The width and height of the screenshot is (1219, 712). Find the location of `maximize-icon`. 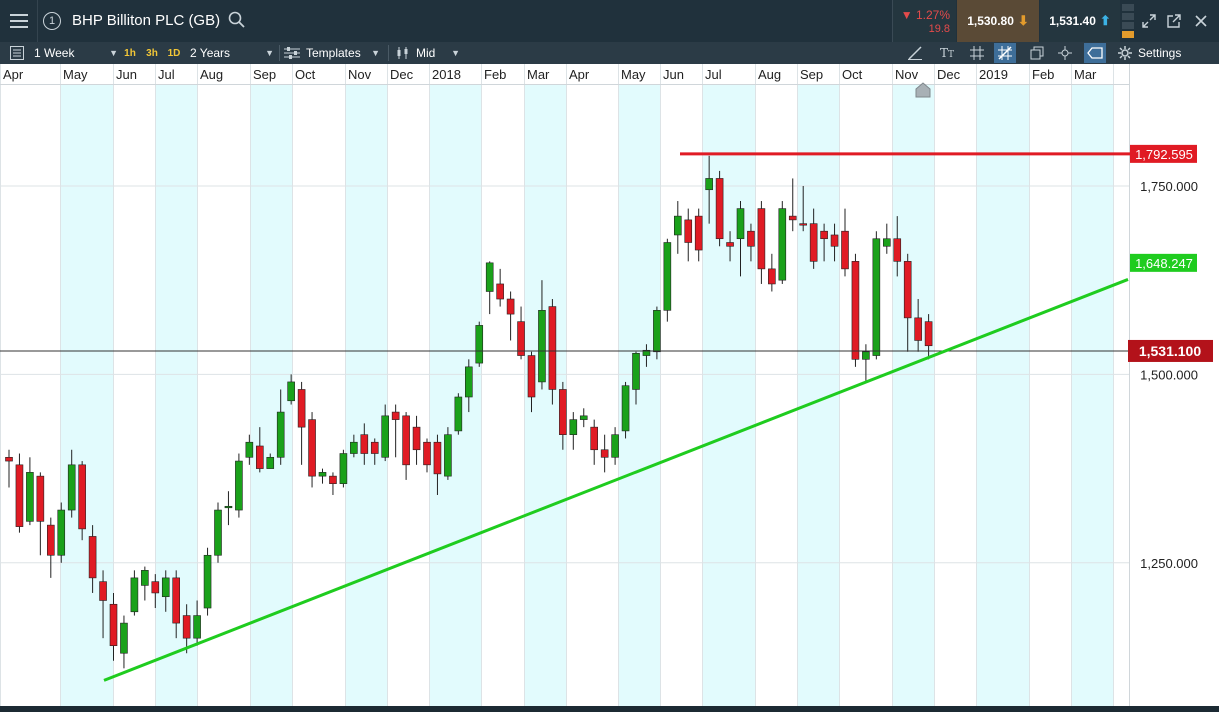

maximize-icon is located at coordinates (1149, 21).